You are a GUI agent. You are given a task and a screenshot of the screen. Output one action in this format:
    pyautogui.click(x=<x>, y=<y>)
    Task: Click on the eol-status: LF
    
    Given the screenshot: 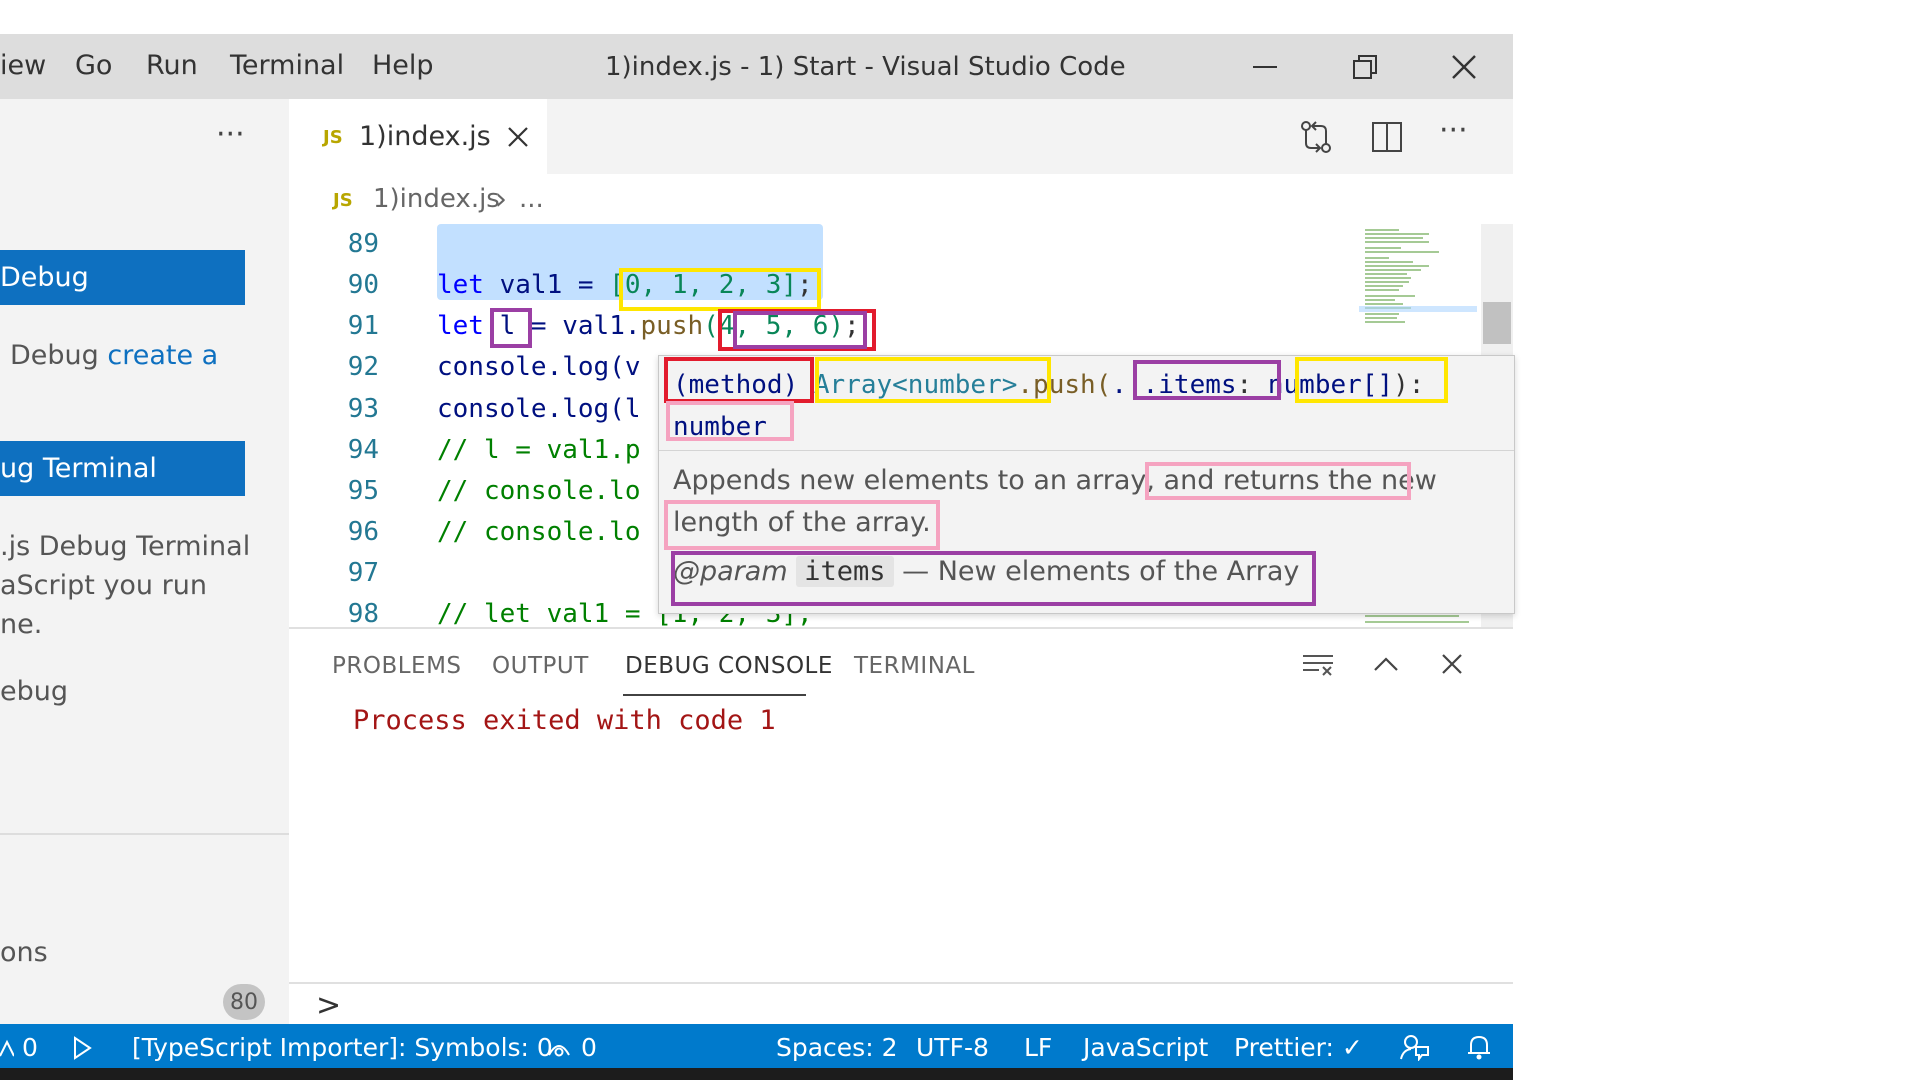 What is the action you would take?
    pyautogui.click(x=1038, y=1047)
    